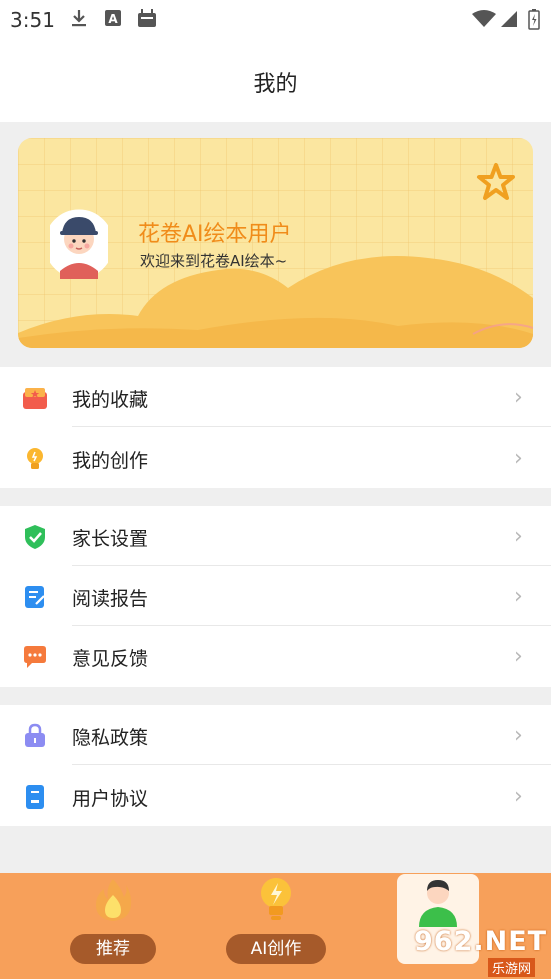 This screenshot has width=551, height=979. I want to click on watermark-logo-text: 962.NET, so click(481, 941).